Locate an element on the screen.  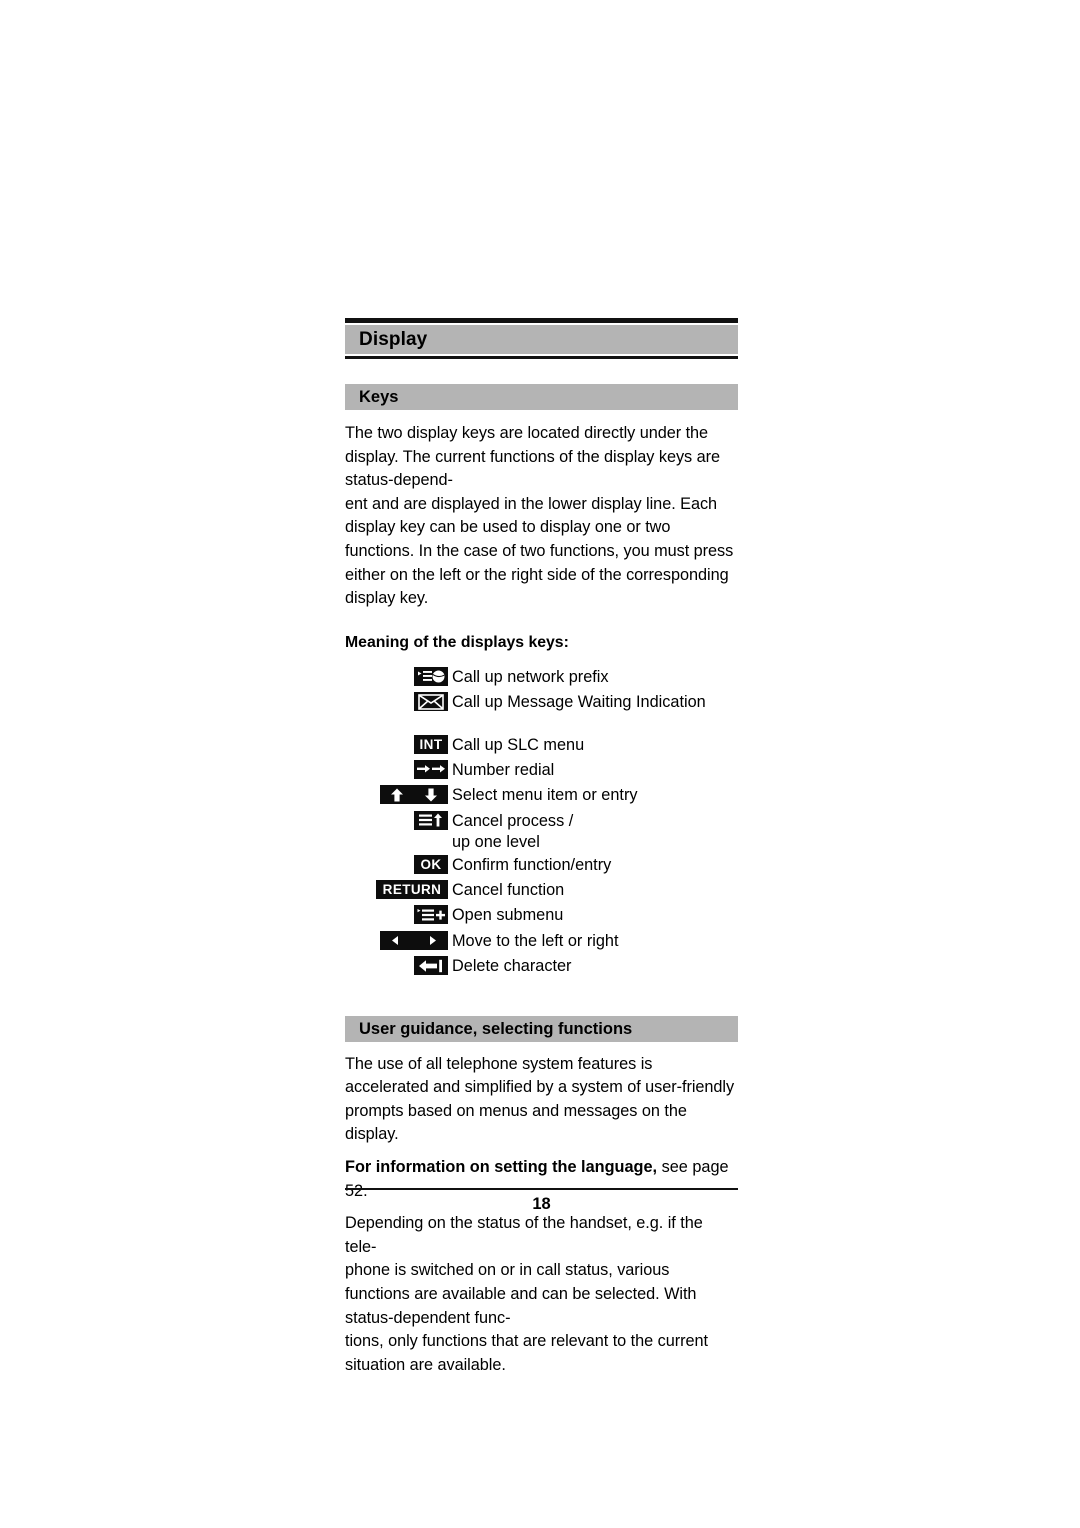
section-heading-keys: Keys is located at coordinates (541, 397).